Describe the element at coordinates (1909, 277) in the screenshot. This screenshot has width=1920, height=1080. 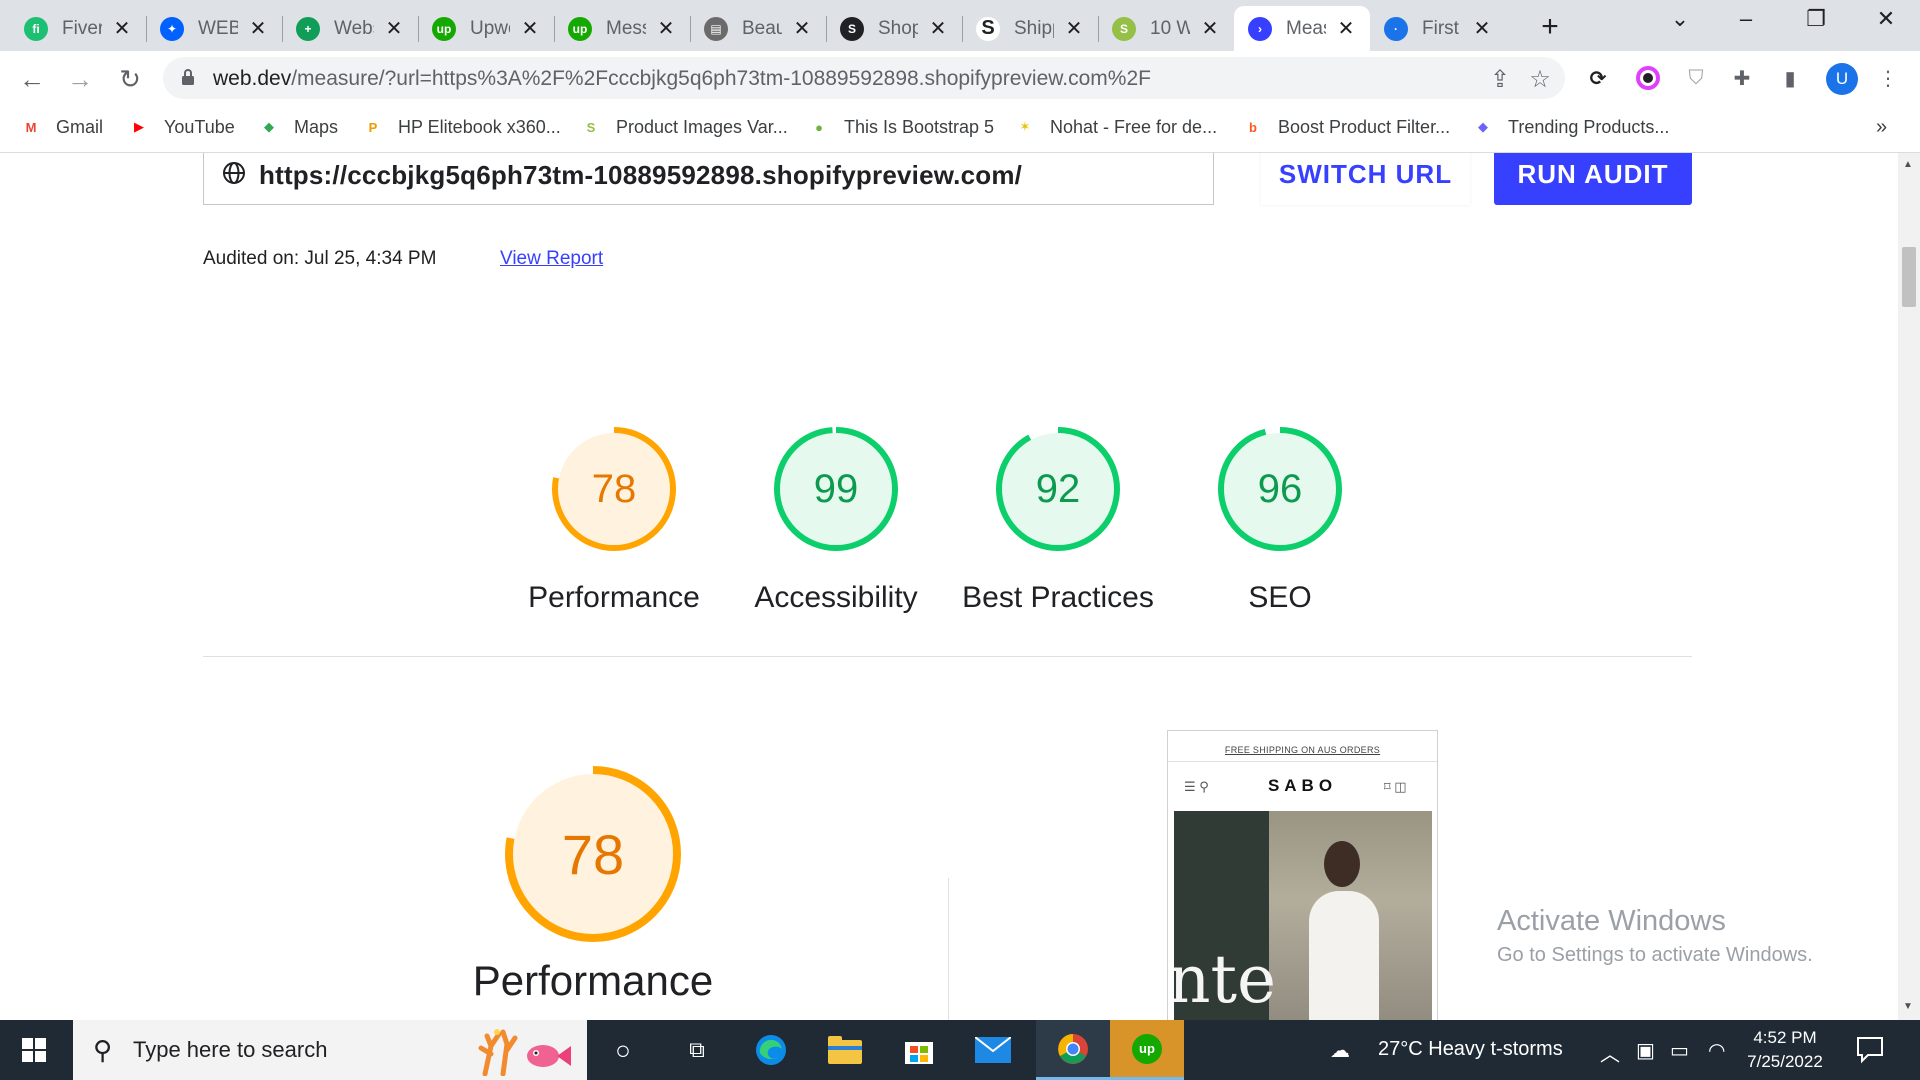
I see `scrollbar-thumb` at that location.